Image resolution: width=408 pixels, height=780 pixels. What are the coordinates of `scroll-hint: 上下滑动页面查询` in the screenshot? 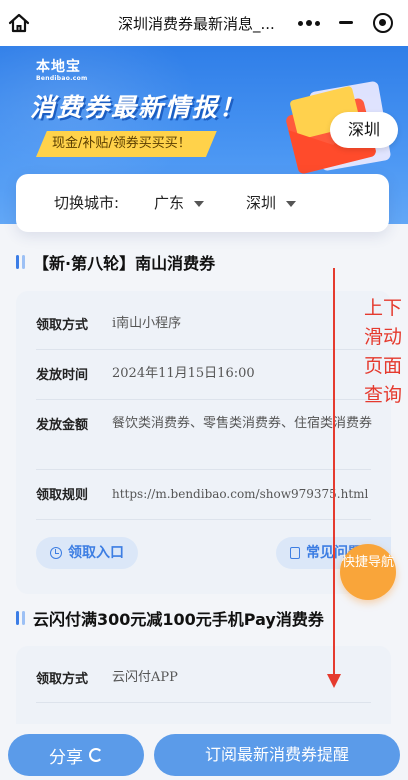 It's located at (383, 351).